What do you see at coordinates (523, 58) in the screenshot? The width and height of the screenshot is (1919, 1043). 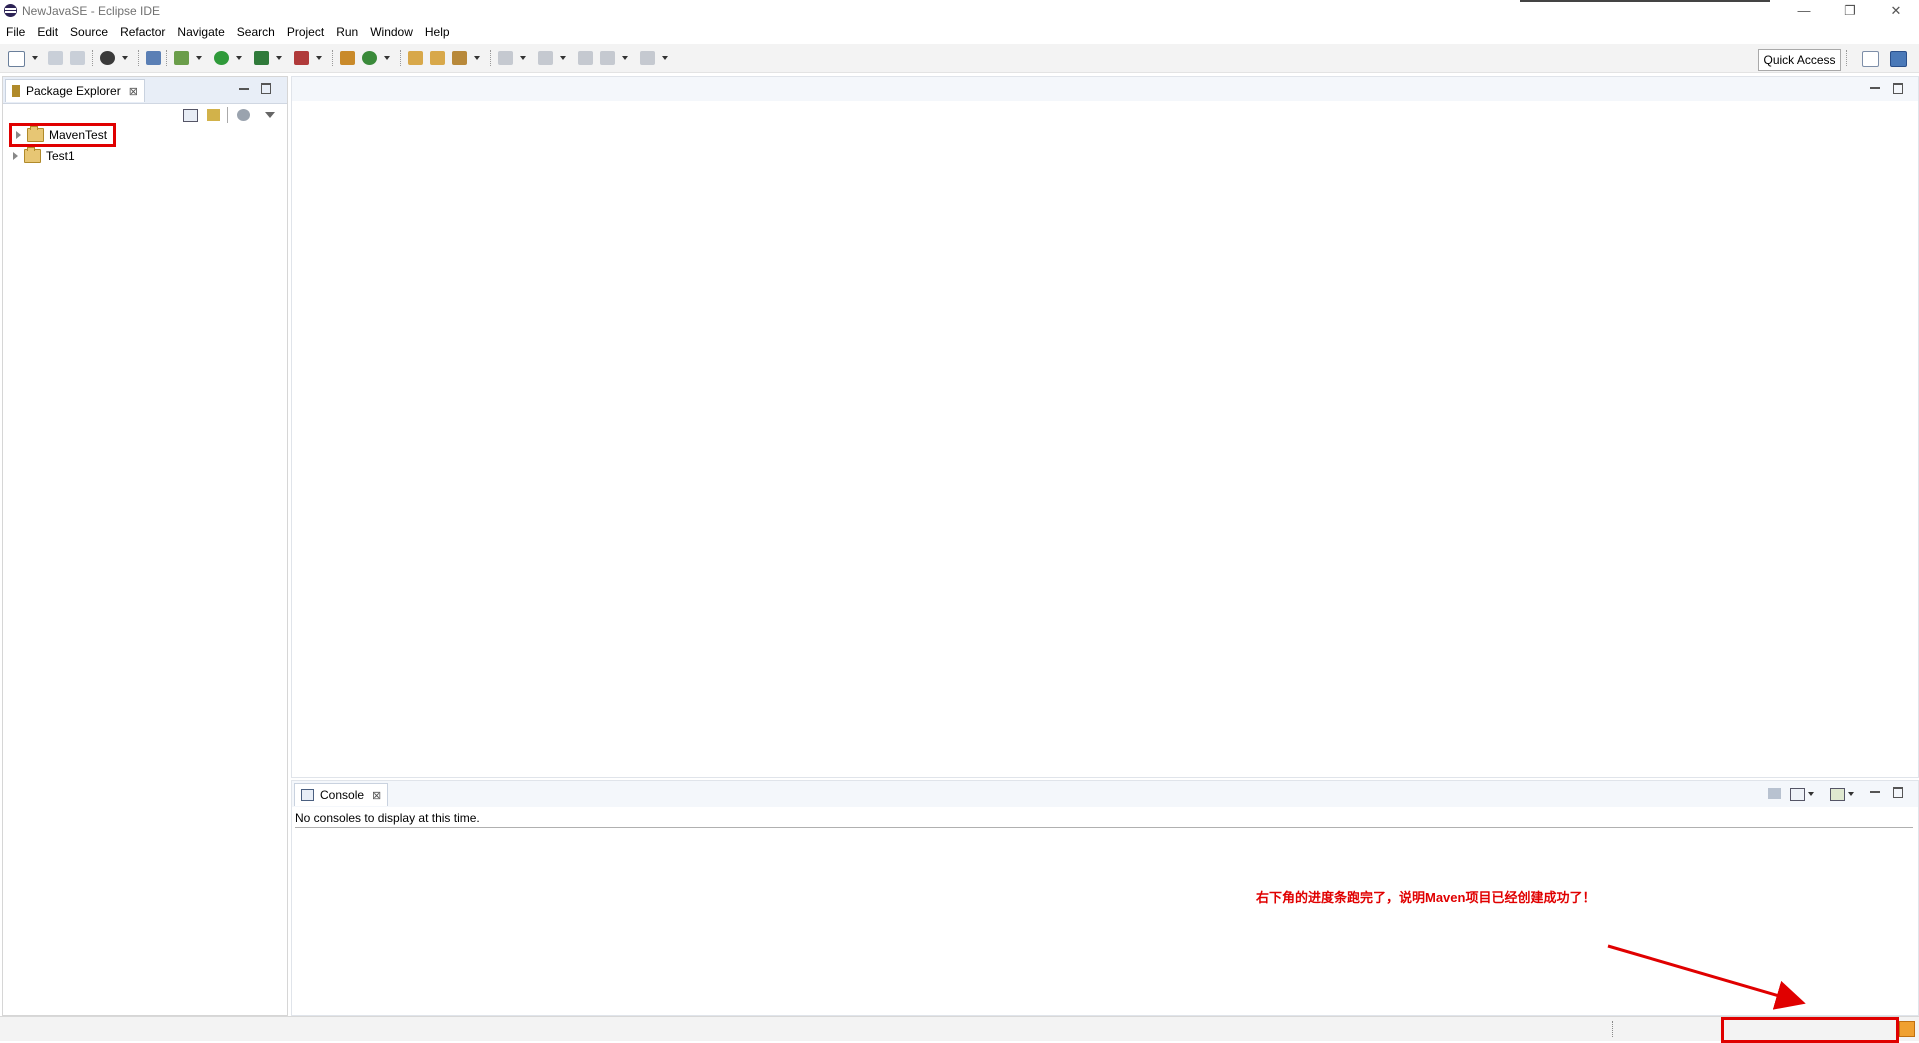 I see `next-annotation-dropdown-icon` at bounding box center [523, 58].